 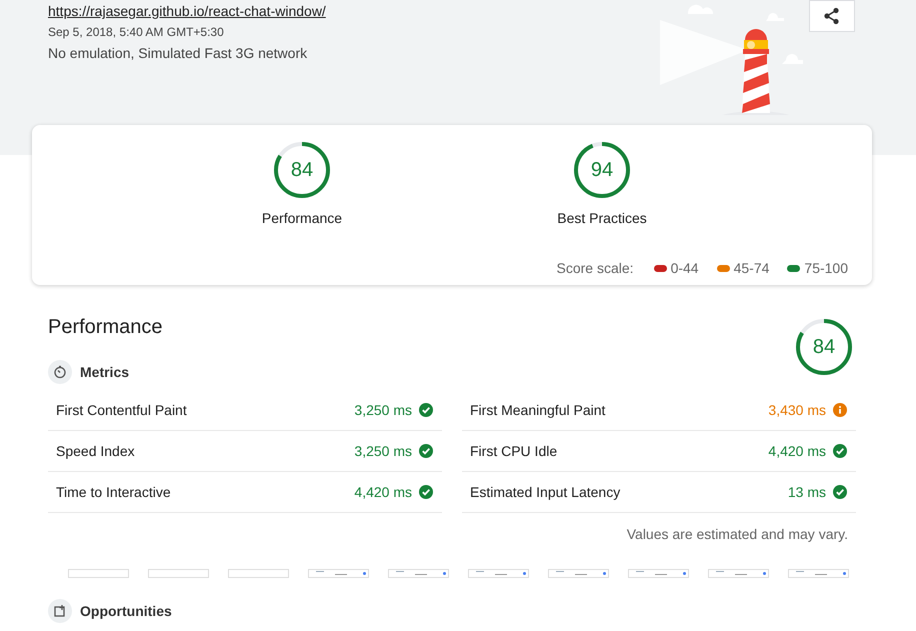 What do you see at coordinates (807, 492) in the screenshot?
I see `metric-value: 13 ms` at bounding box center [807, 492].